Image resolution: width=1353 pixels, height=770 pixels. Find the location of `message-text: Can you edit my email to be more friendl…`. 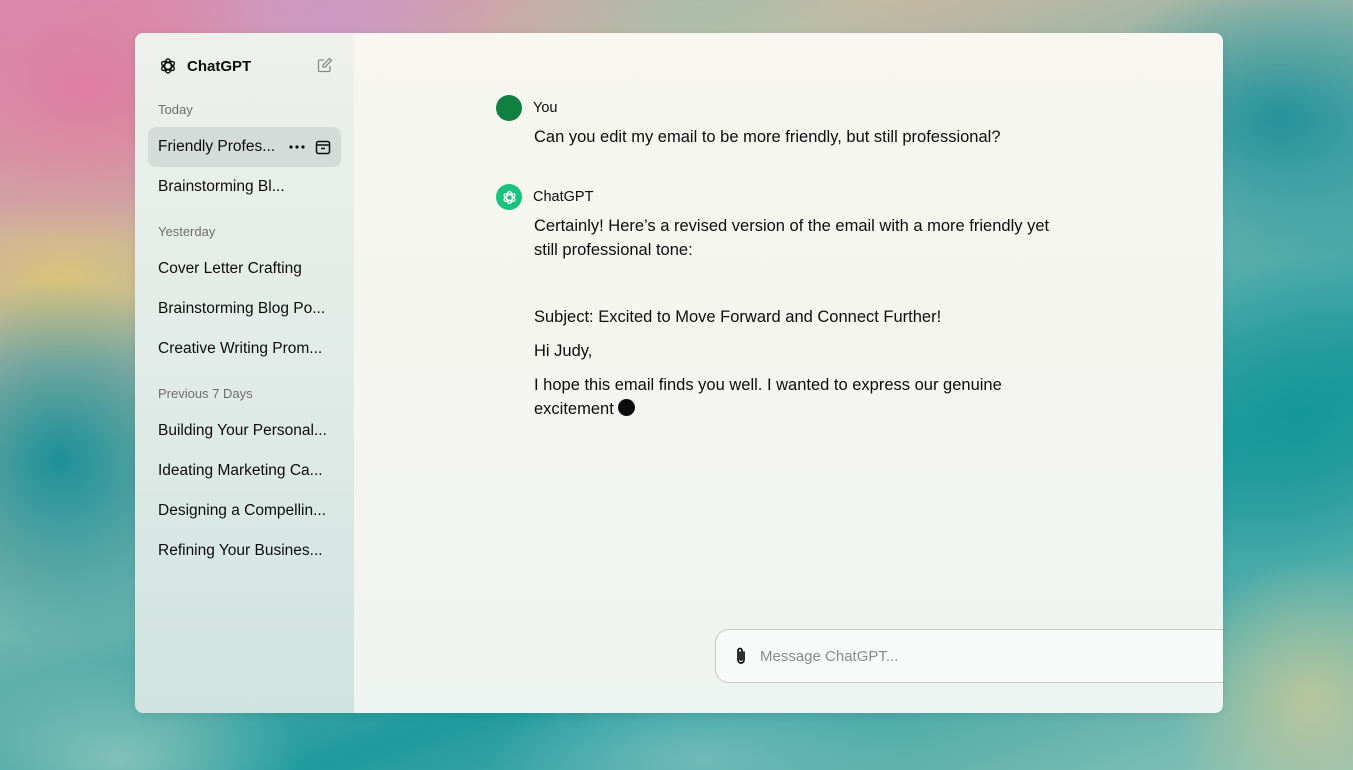

message-text: Can you edit my email to be more friendl… is located at coordinates (767, 137).